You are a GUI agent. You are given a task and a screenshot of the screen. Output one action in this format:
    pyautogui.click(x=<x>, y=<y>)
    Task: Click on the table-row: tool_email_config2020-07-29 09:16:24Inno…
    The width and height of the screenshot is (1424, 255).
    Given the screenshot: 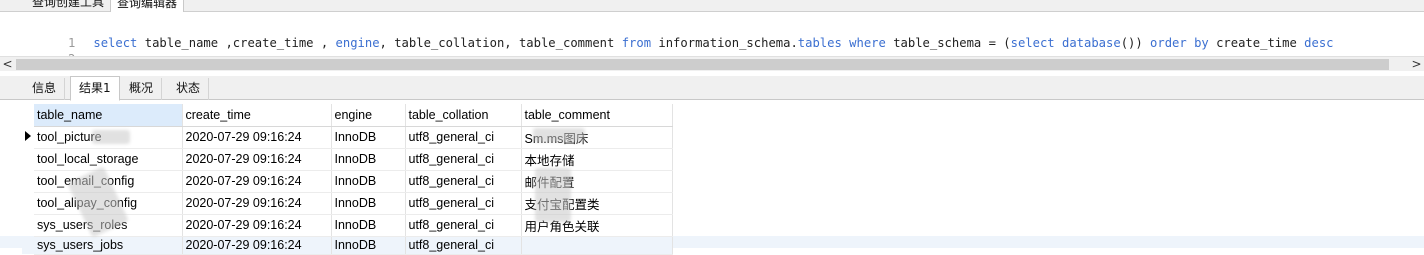 What is the action you would take?
    pyautogui.click(x=347, y=181)
    